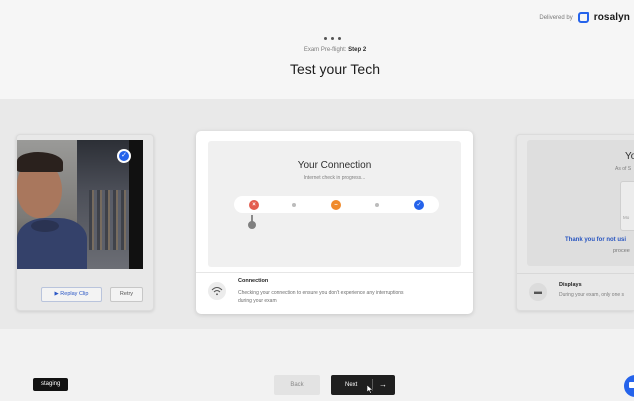 Image resolution: width=634 pixels, height=401 pixels. I want to click on page-title: Test your Tech, so click(334, 69).